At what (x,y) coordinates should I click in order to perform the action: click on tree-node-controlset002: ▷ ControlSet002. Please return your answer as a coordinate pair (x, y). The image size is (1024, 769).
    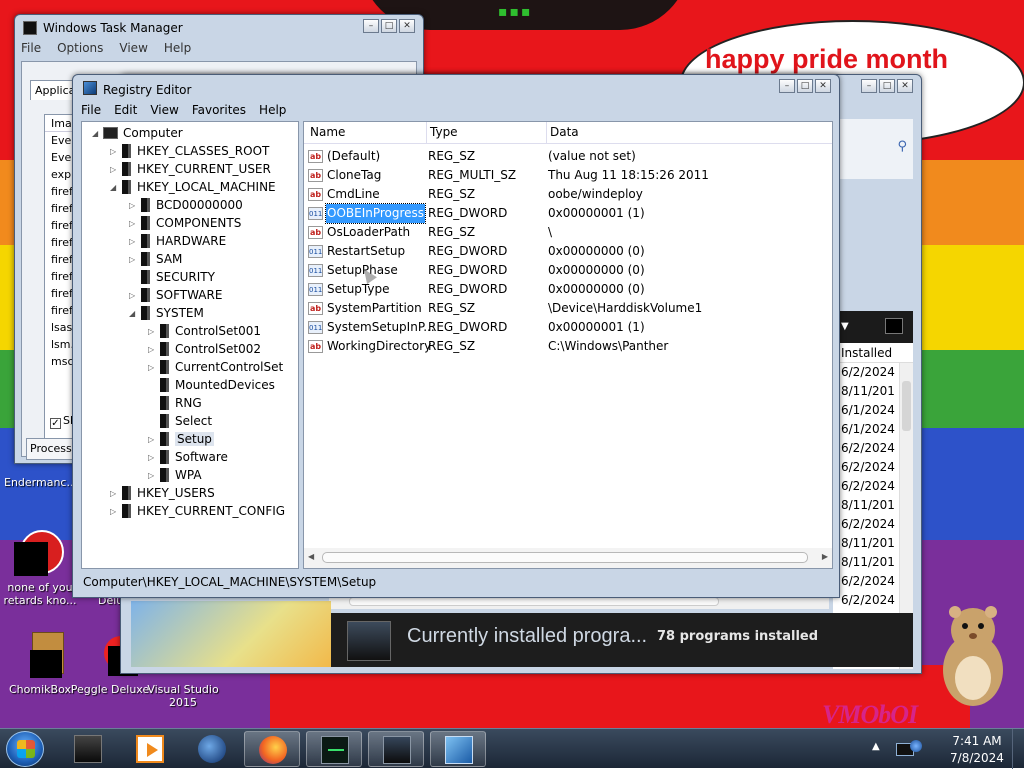
    Looking at the image, I should click on (204, 349).